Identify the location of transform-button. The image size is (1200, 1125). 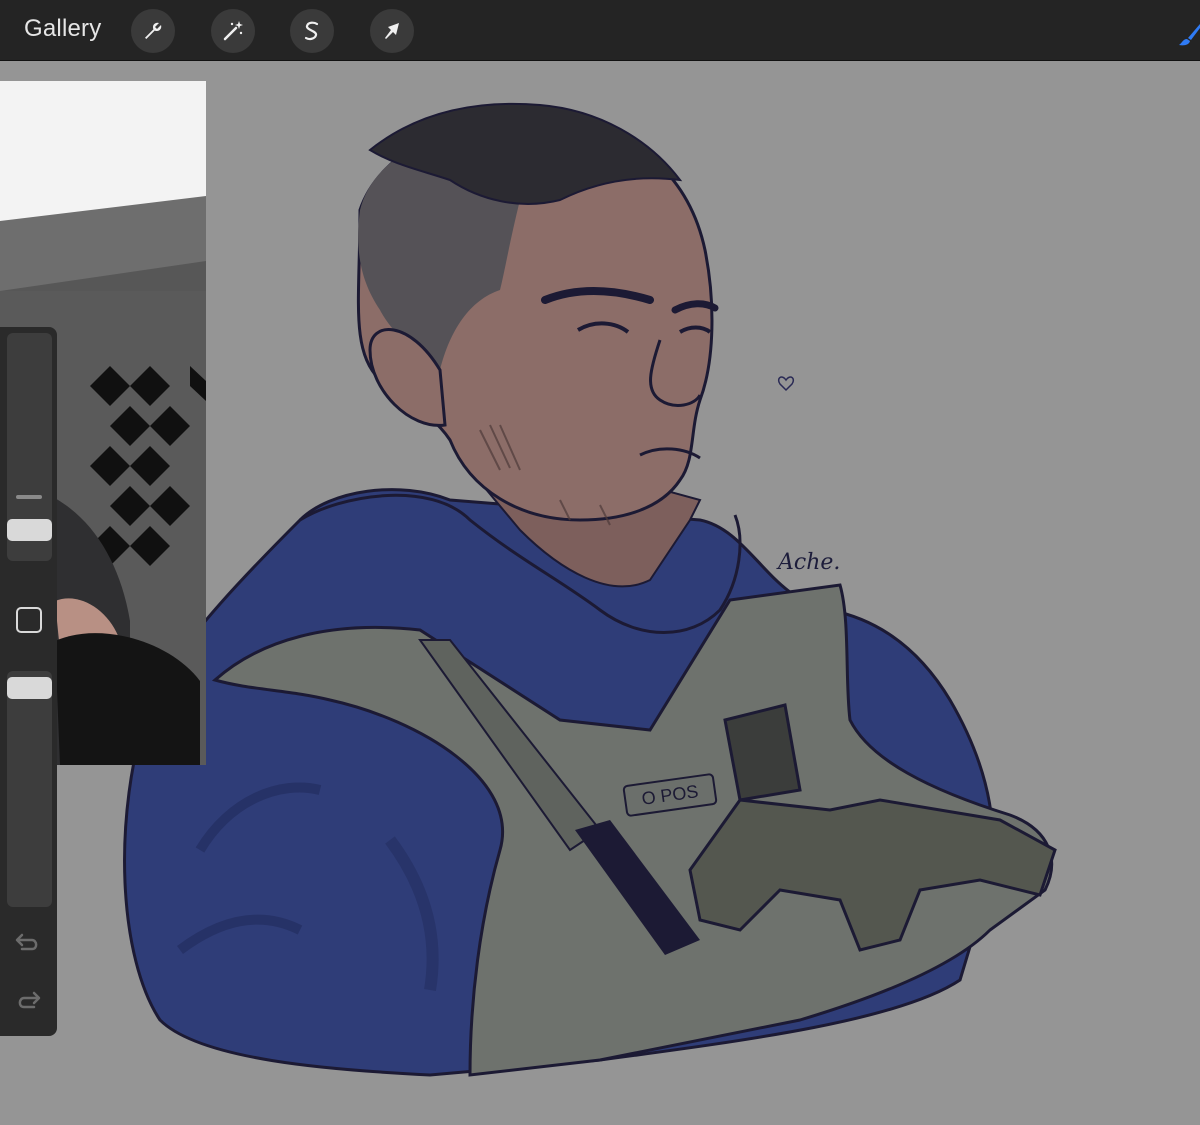
(392, 31).